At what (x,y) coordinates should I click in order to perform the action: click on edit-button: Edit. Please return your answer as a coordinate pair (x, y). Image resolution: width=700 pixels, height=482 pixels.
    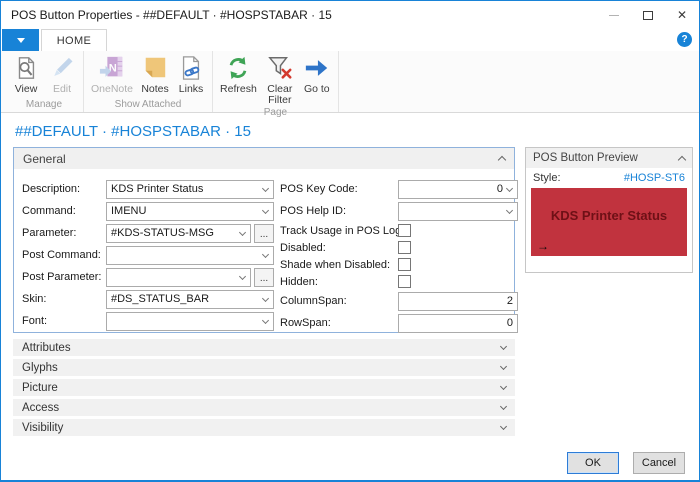
    Looking at the image, I should click on (62, 74).